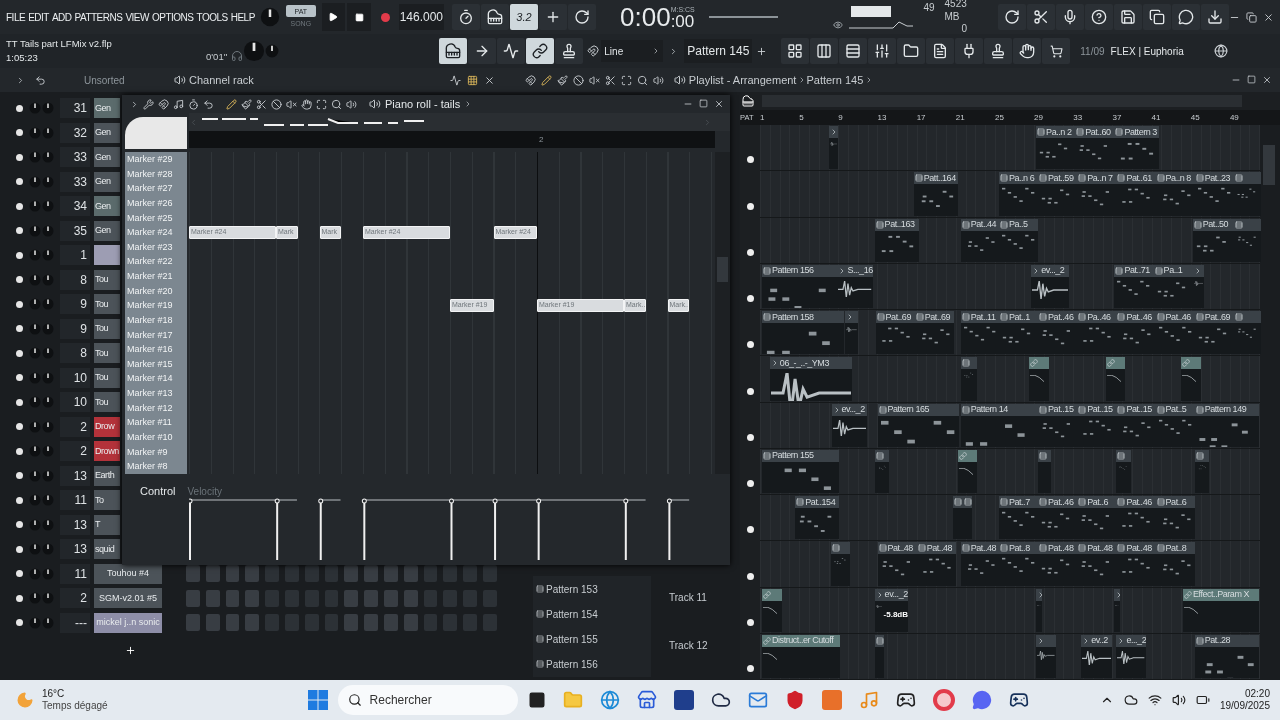 The image size is (1280, 720). I want to click on marker-key: Marker #8, so click(156, 466).